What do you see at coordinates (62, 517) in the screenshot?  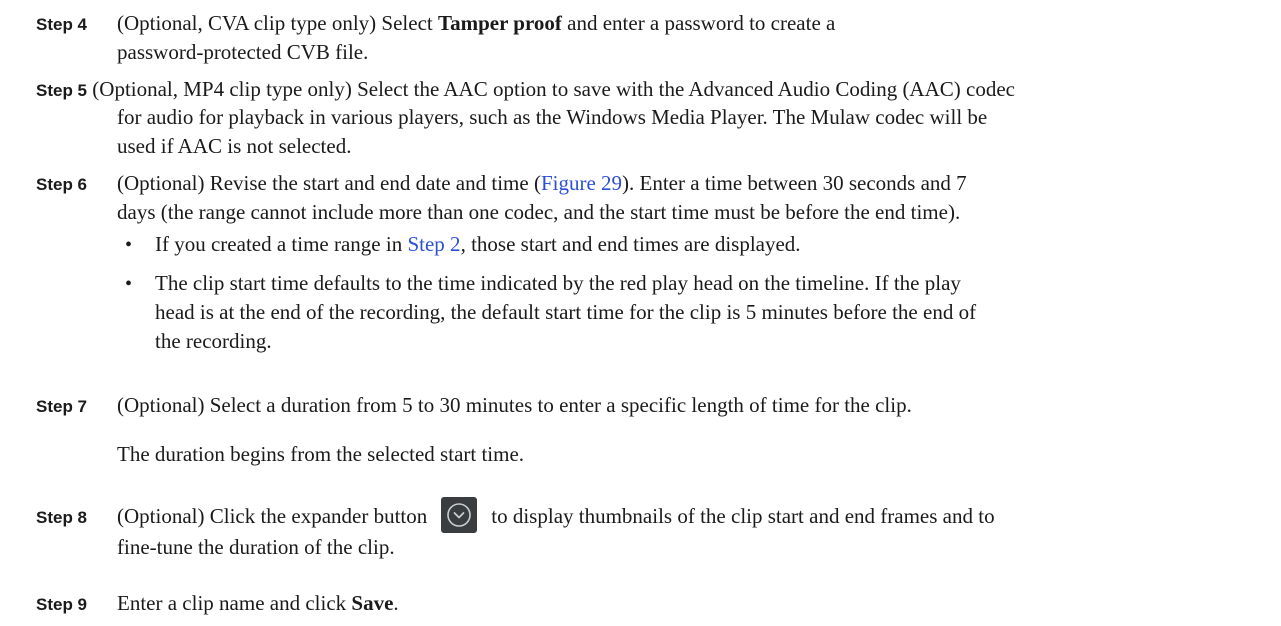 I see `step-8-label: Step 8` at bounding box center [62, 517].